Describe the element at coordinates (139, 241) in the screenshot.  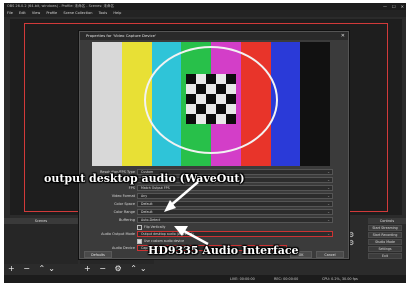
I see `checkbox-checked-icon` at that location.